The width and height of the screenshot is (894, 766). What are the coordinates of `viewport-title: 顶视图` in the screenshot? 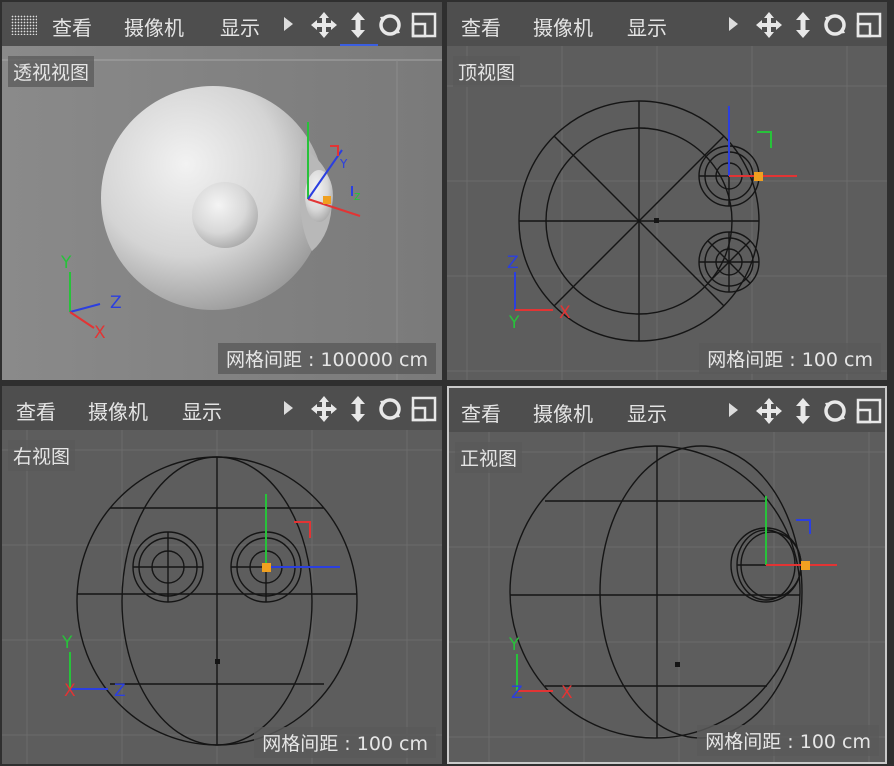 It's located at (487, 71).